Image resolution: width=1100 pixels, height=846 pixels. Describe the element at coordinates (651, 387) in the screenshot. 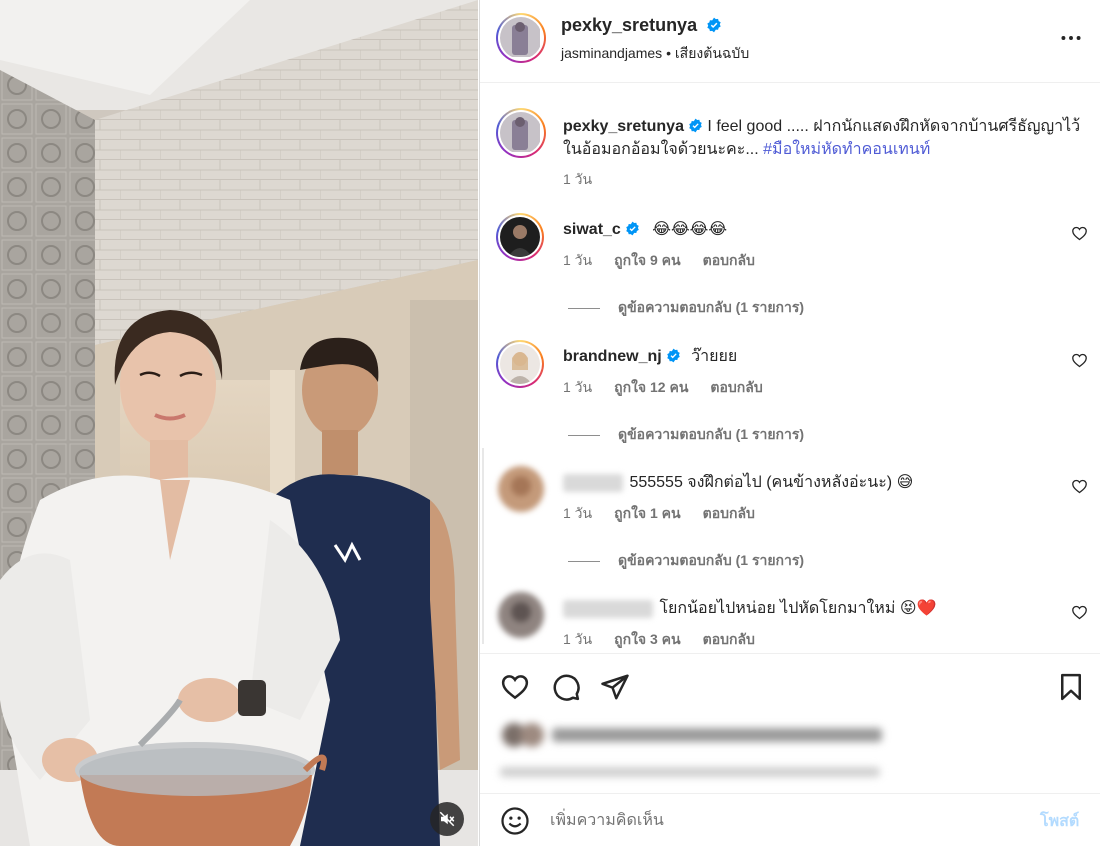

I see `comment-likes: ถูกใจ 12 คน` at that location.